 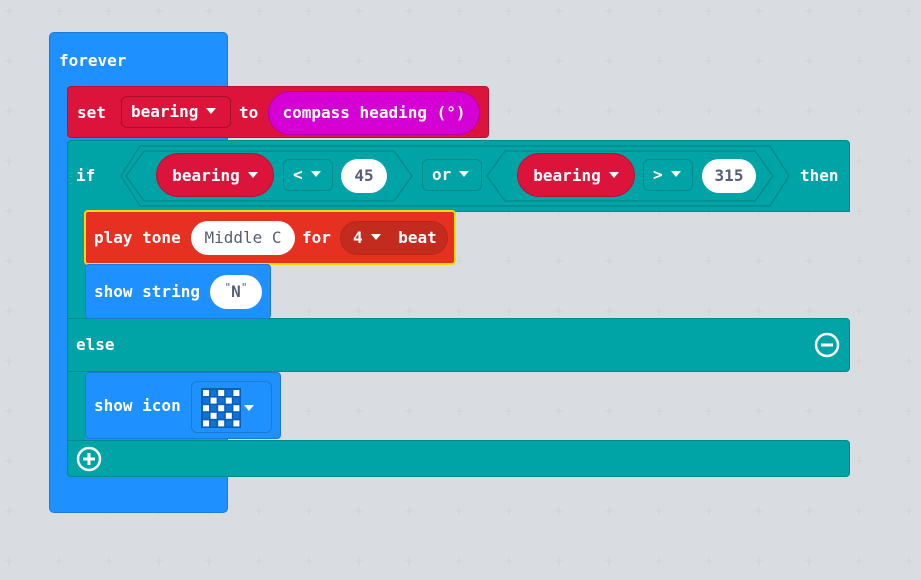 What do you see at coordinates (147, 291) in the screenshot?
I see `show-string-label: show string` at bounding box center [147, 291].